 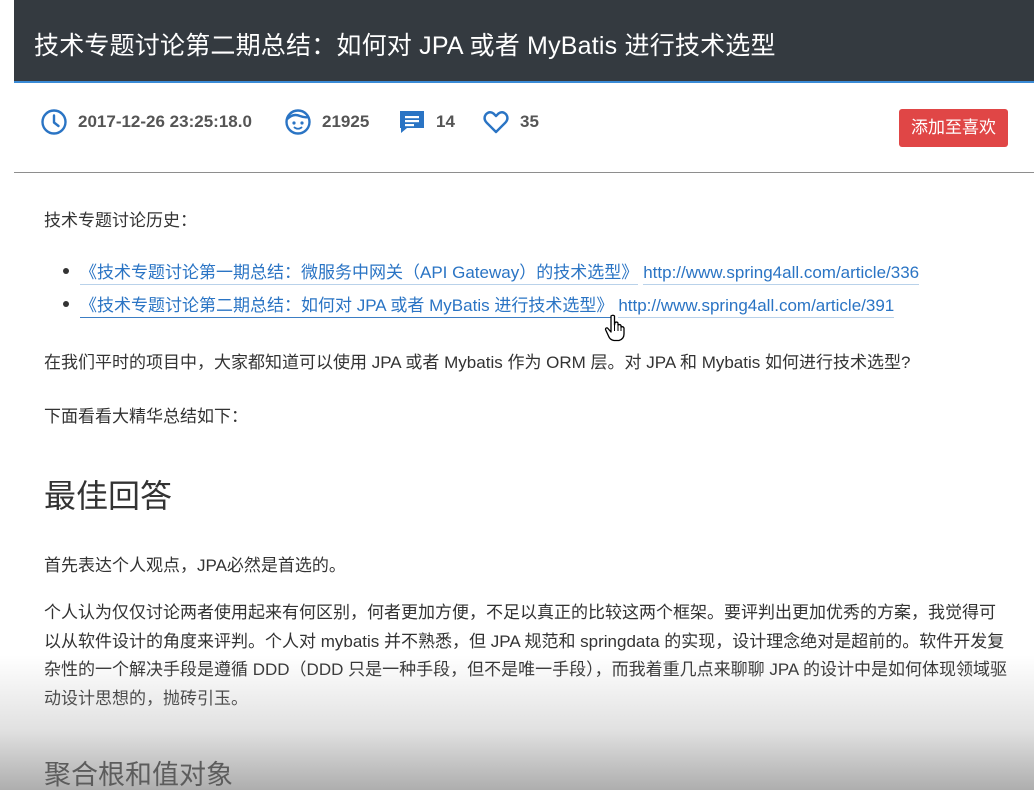 What do you see at coordinates (614, 328) in the screenshot?
I see `hand-cursor-icon` at bounding box center [614, 328].